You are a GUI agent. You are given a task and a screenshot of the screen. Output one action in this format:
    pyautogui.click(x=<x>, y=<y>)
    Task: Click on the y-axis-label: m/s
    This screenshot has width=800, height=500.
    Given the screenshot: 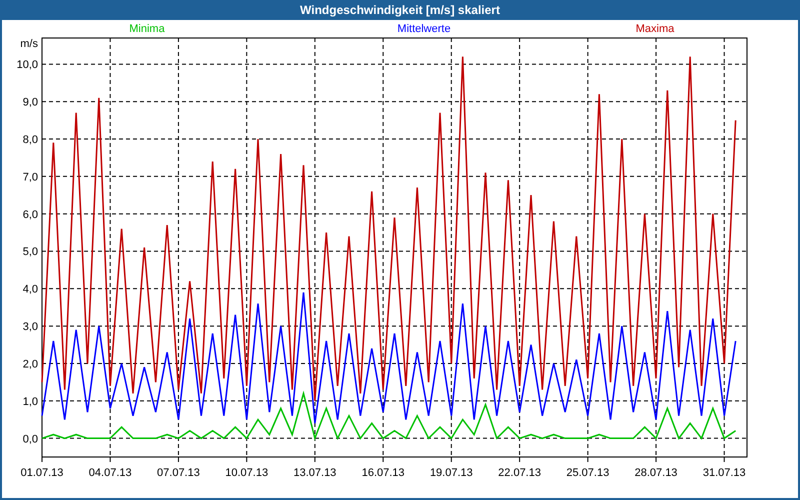 What is the action you would take?
    pyautogui.click(x=29, y=44)
    